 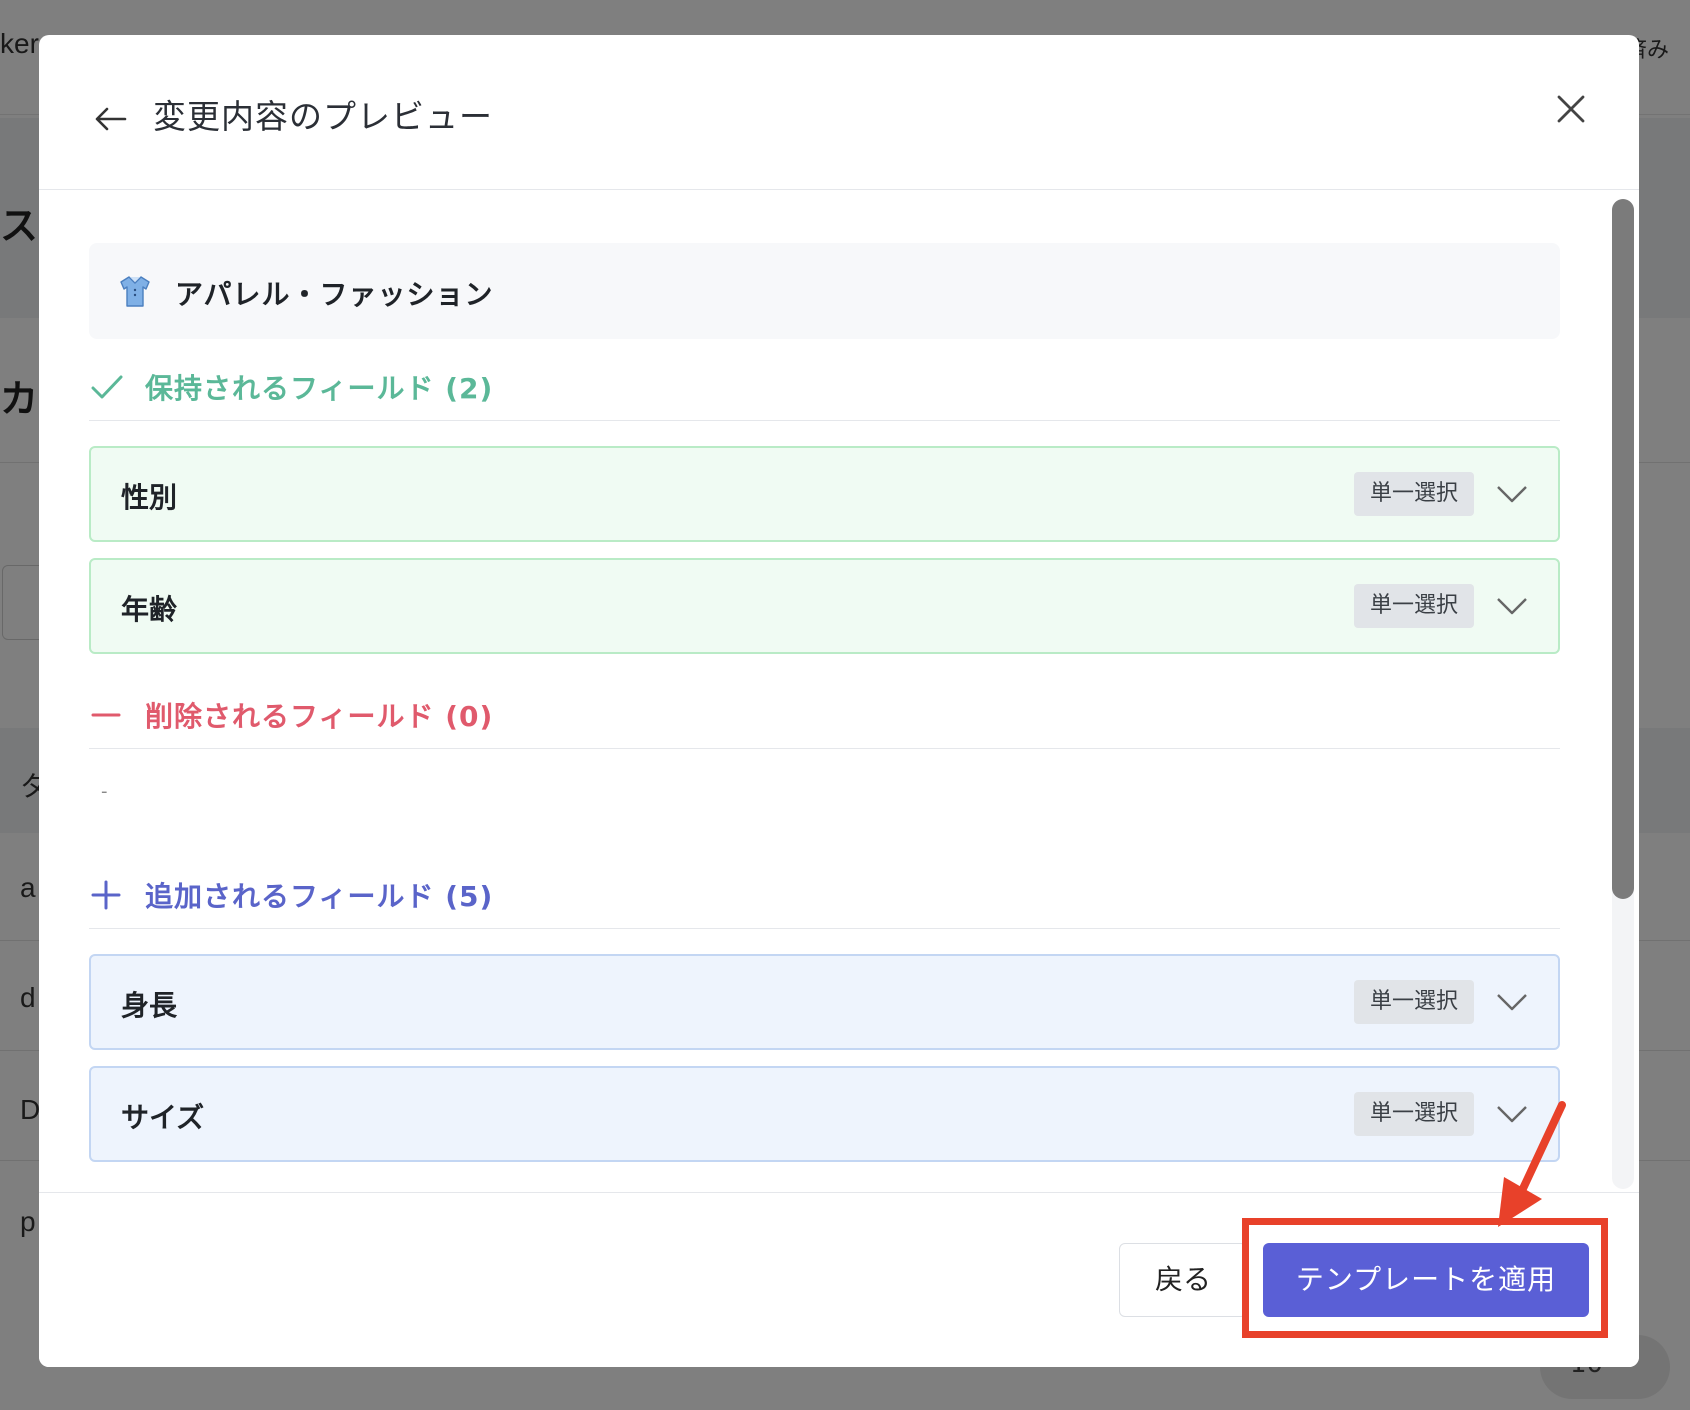 What do you see at coordinates (1623, 549) in the screenshot?
I see `scrollbar-thumb` at bounding box center [1623, 549].